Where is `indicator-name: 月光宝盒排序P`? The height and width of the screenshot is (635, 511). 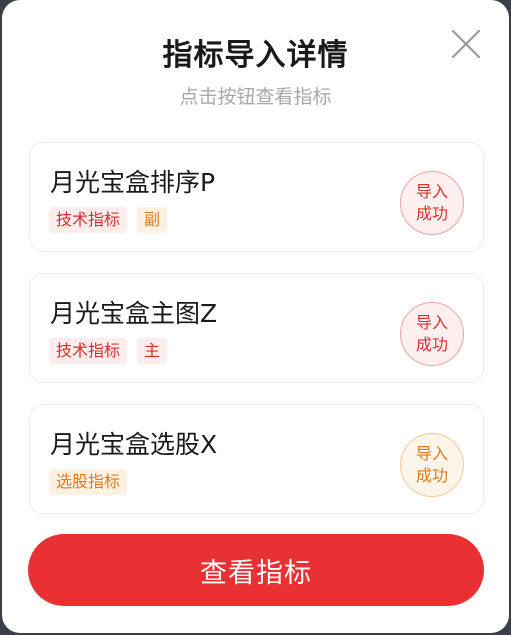
indicator-name: 月光宝盒排序P is located at coordinates (133, 182).